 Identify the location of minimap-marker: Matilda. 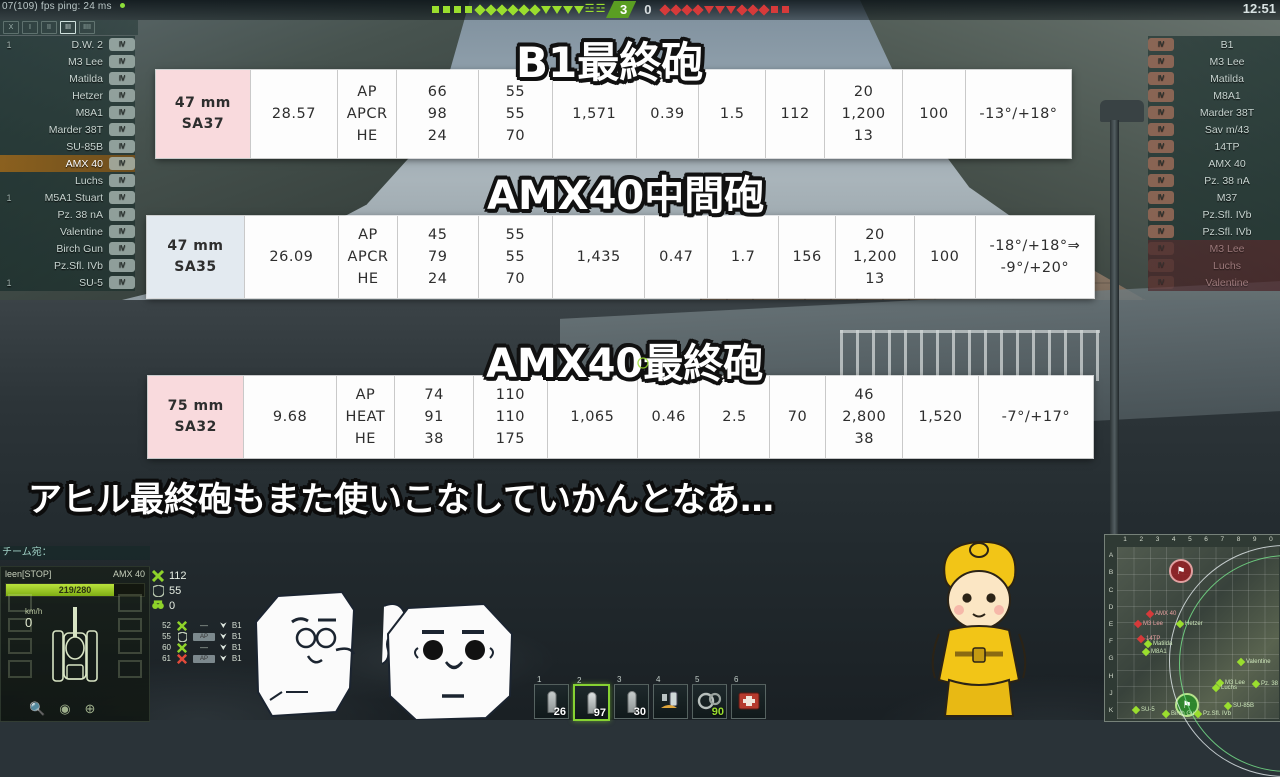
(1157, 644).